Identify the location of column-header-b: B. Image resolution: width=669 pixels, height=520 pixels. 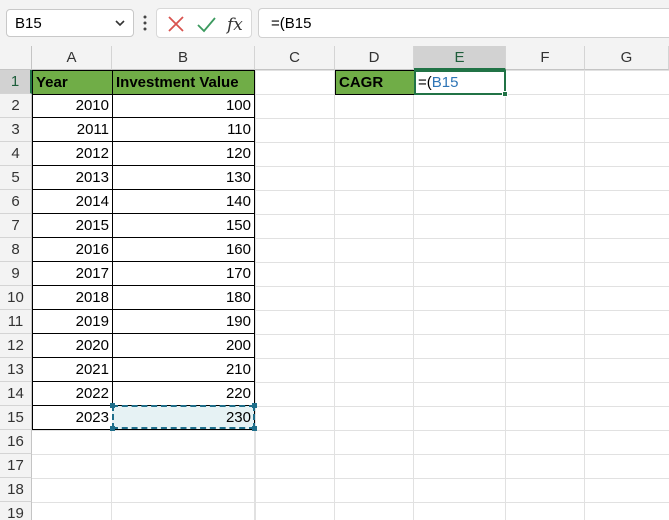
(183, 58).